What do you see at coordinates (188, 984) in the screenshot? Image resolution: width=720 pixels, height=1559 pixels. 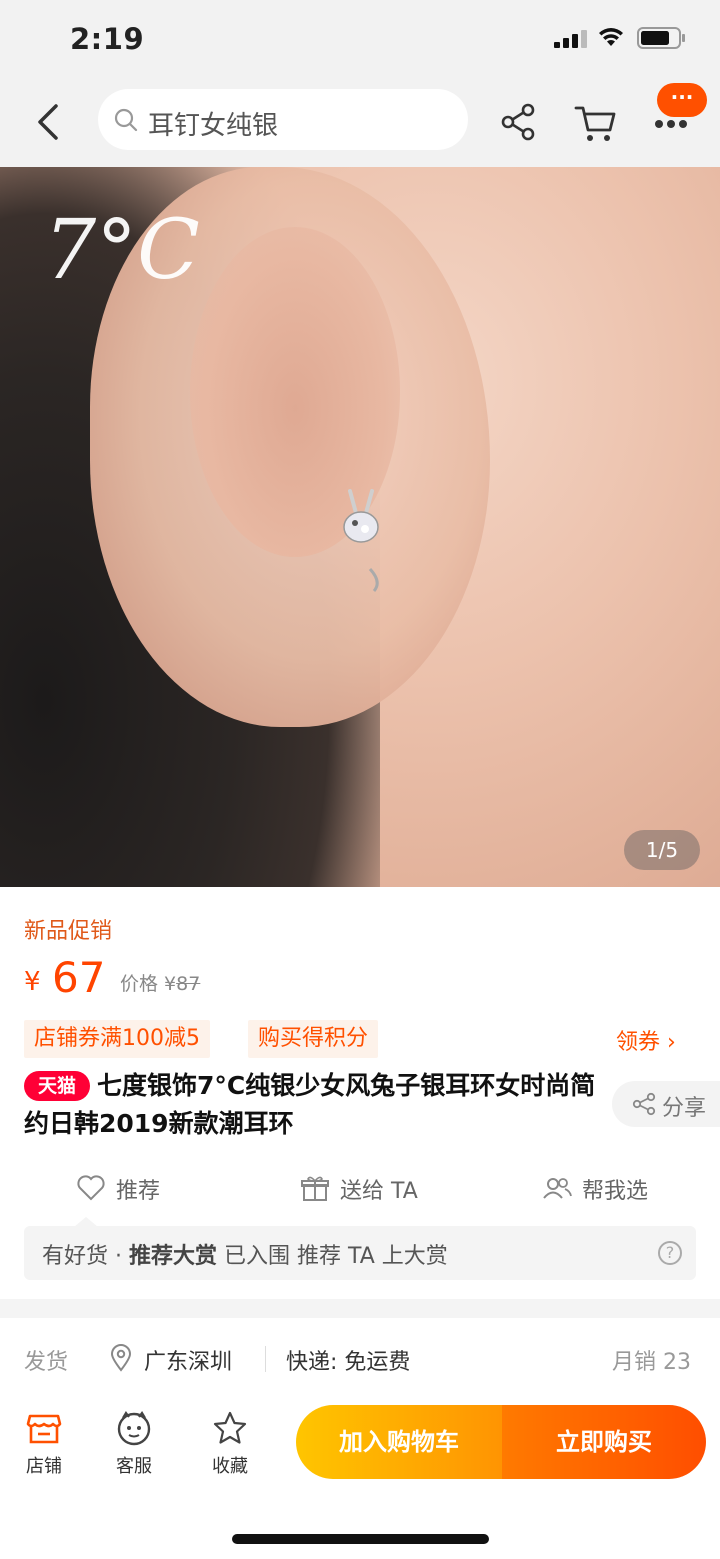 I see `original-price-value: 87` at bounding box center [188, 984].